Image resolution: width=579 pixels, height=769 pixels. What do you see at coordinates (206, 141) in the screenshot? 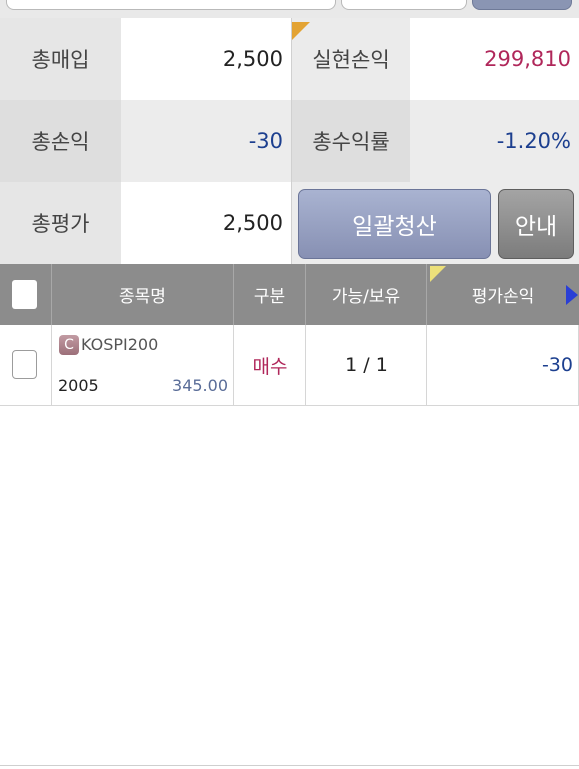
I see `total-pl-value: -30` at bounding box center [206, 141].